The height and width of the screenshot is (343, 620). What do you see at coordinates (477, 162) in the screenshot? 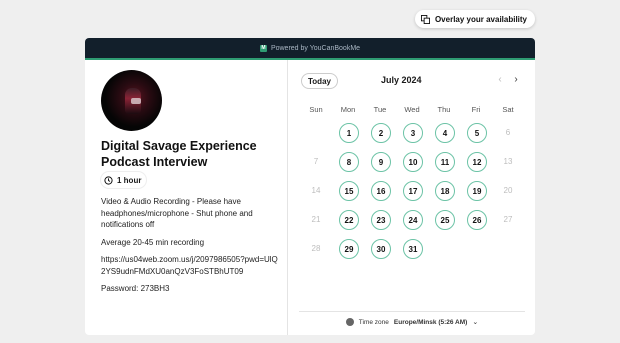
I see `calendar-day: 12` at bounding box center [477, 162].